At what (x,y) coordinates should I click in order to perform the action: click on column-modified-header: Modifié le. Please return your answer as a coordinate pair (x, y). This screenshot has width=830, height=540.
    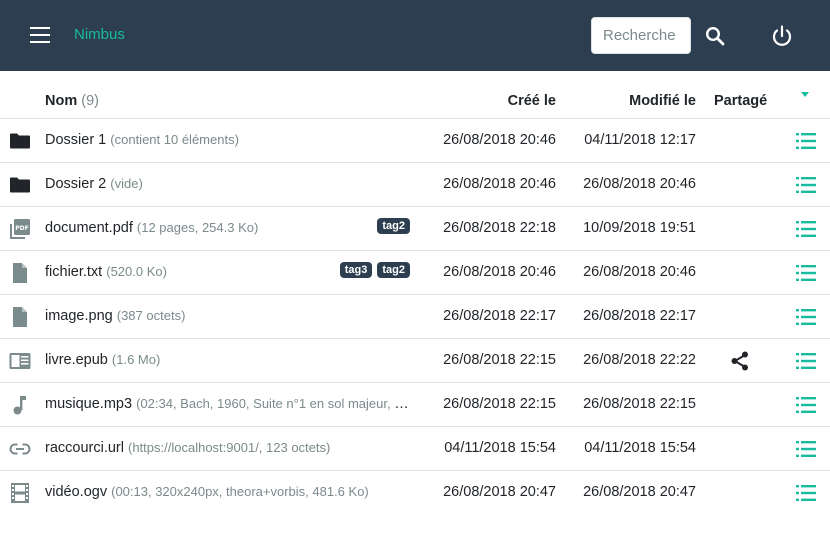
    Looking at the image, I should click on (662, 101).